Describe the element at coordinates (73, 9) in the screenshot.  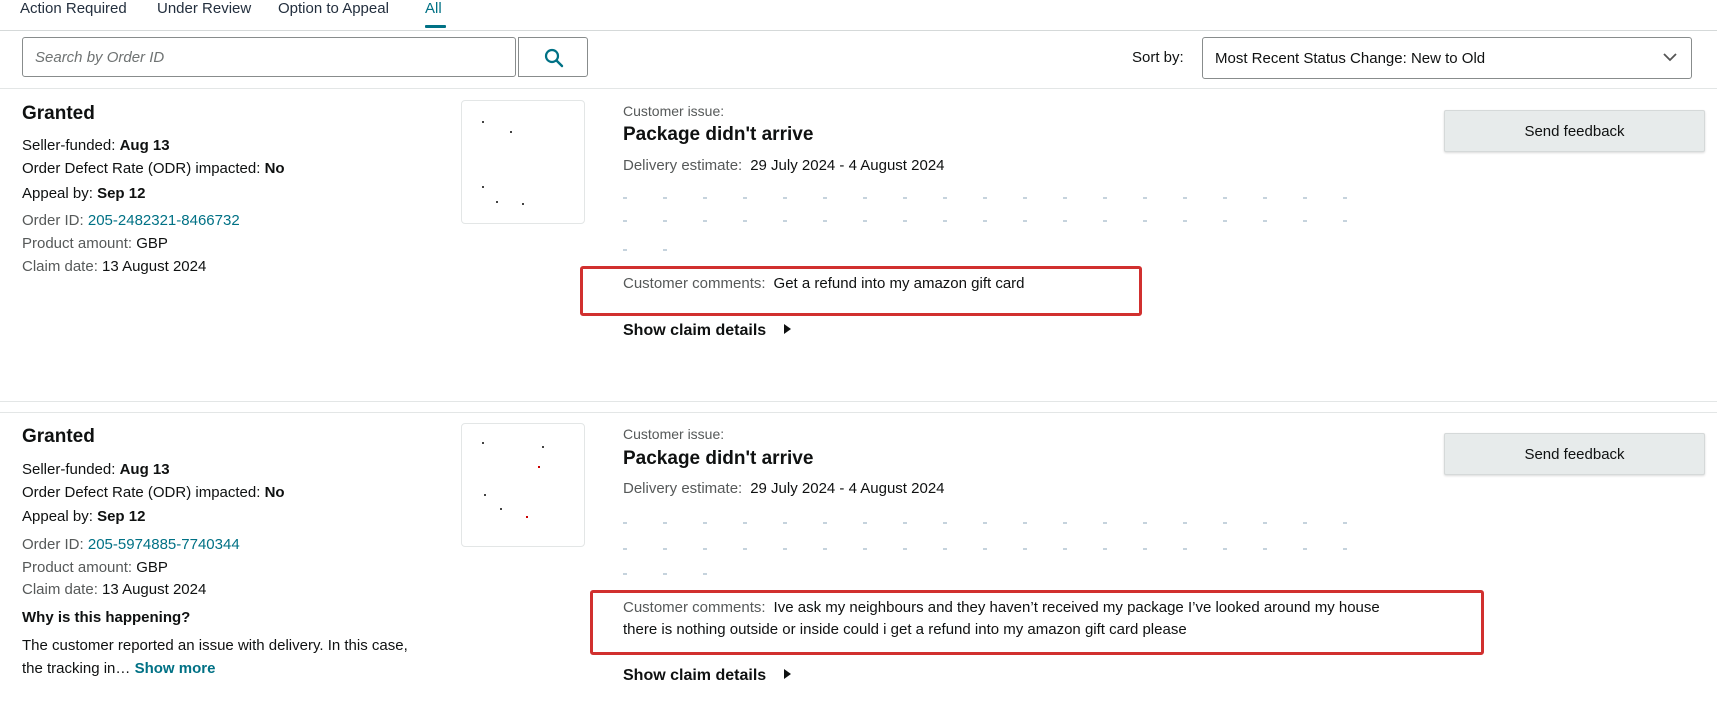
I see `tab-action-required: Action Required` at that location.